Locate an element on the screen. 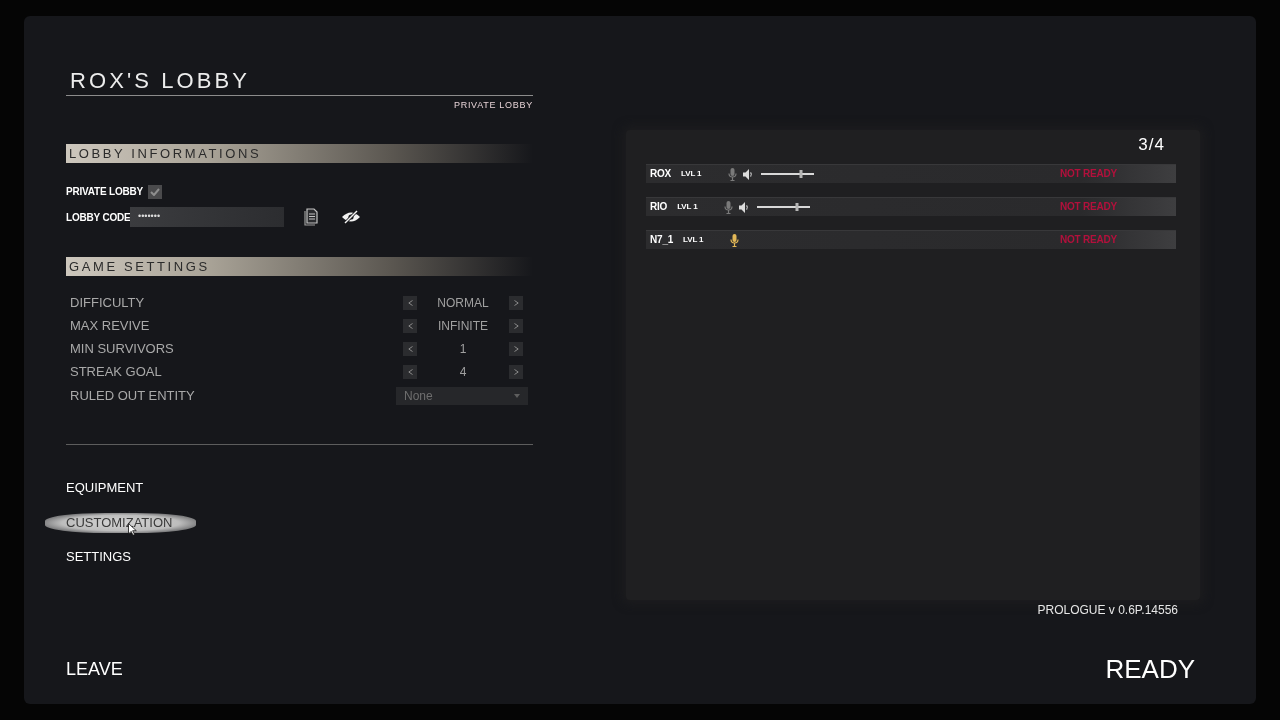  checkmark-icon is located at coordinates (155, 191).